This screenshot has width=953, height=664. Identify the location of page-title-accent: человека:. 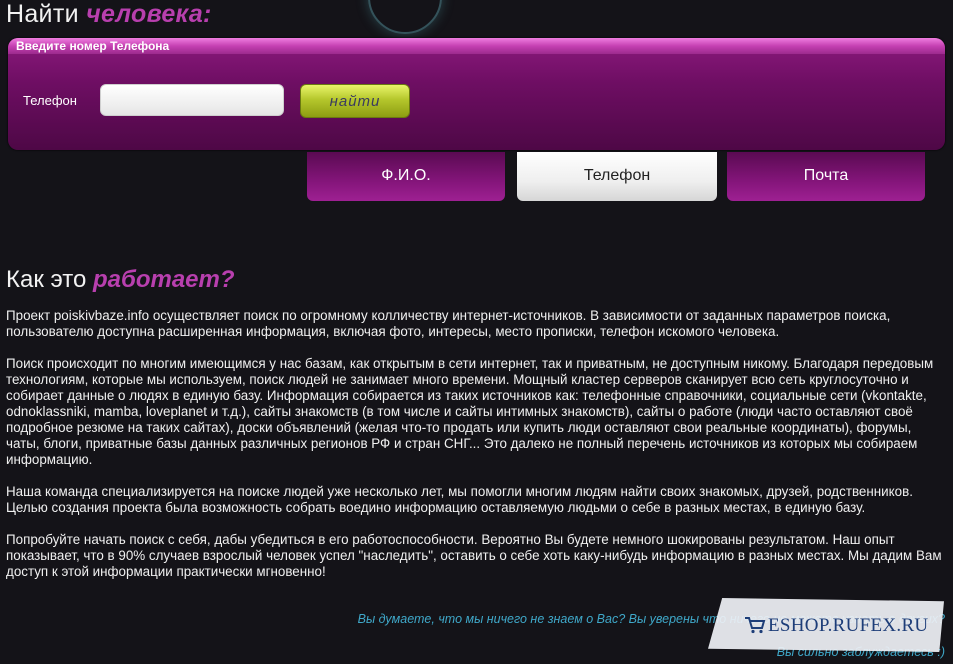
(149, 14).